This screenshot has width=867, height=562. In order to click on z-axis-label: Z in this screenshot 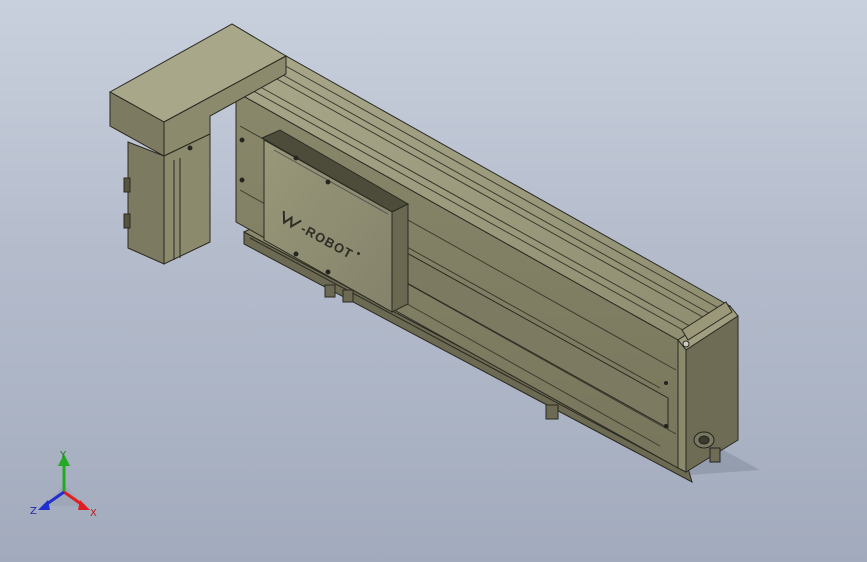, I will do `click(33, 511)`.